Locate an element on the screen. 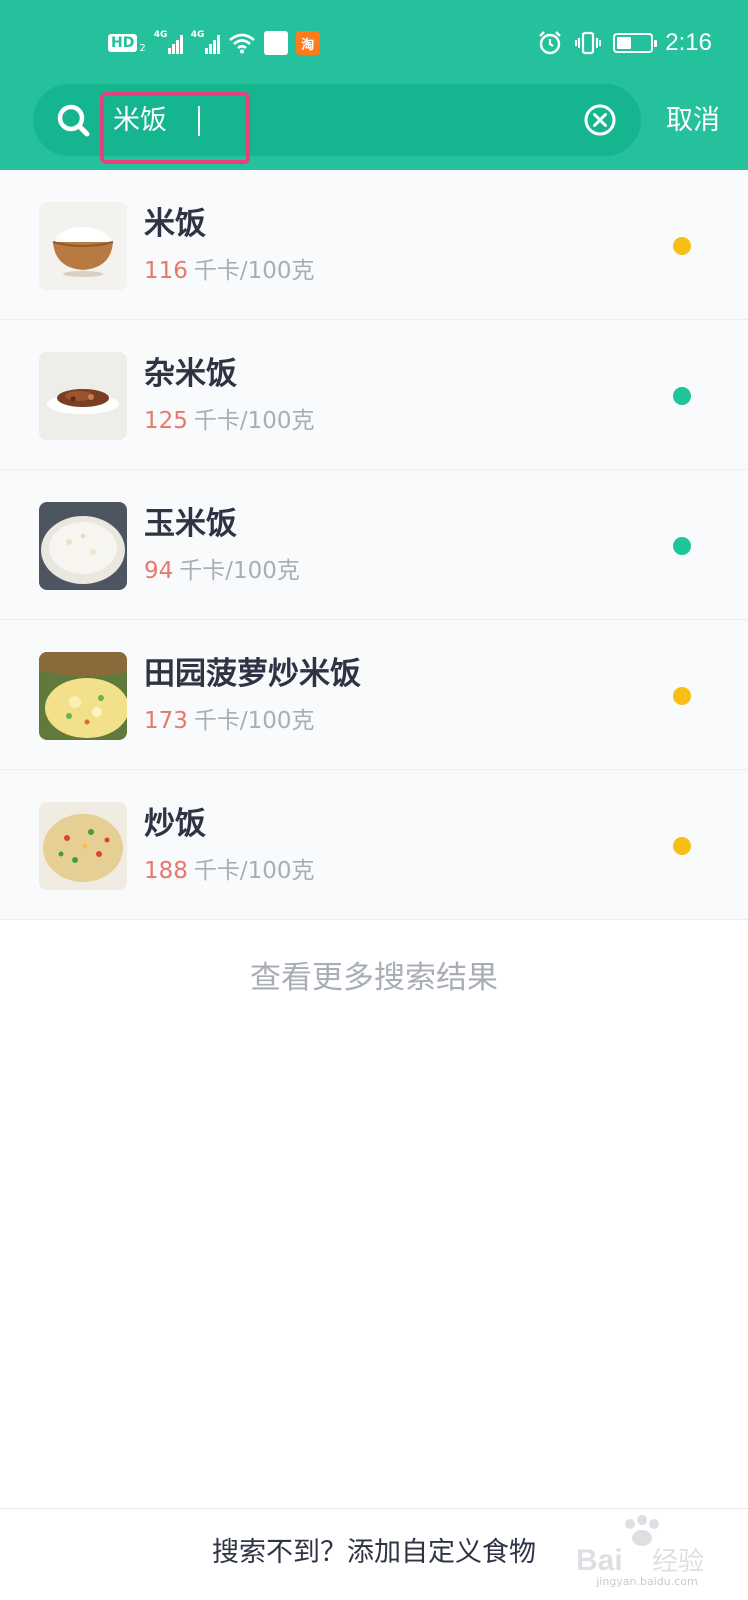 Image resolution: width=748 pixels, height=1600 pixels. calorie-value: 188 is located at coordinates (166, 871).